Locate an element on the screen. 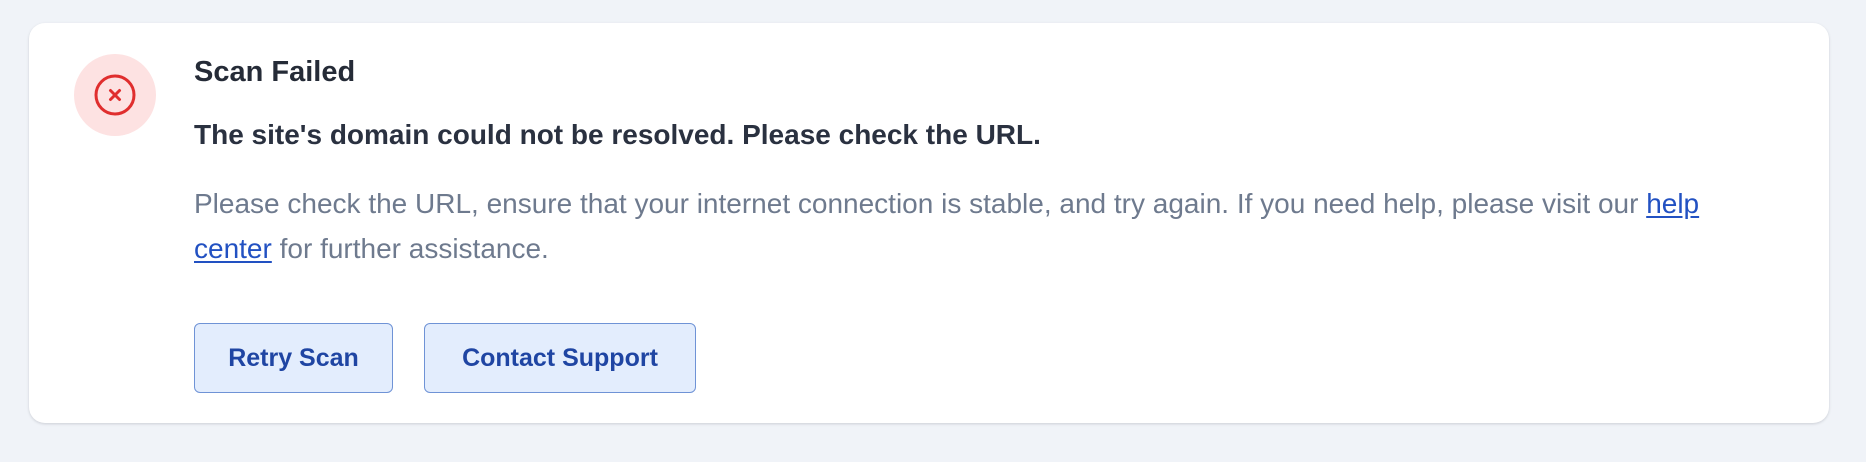  alert-title: Scan Failed is located at coordinates (275, 72).